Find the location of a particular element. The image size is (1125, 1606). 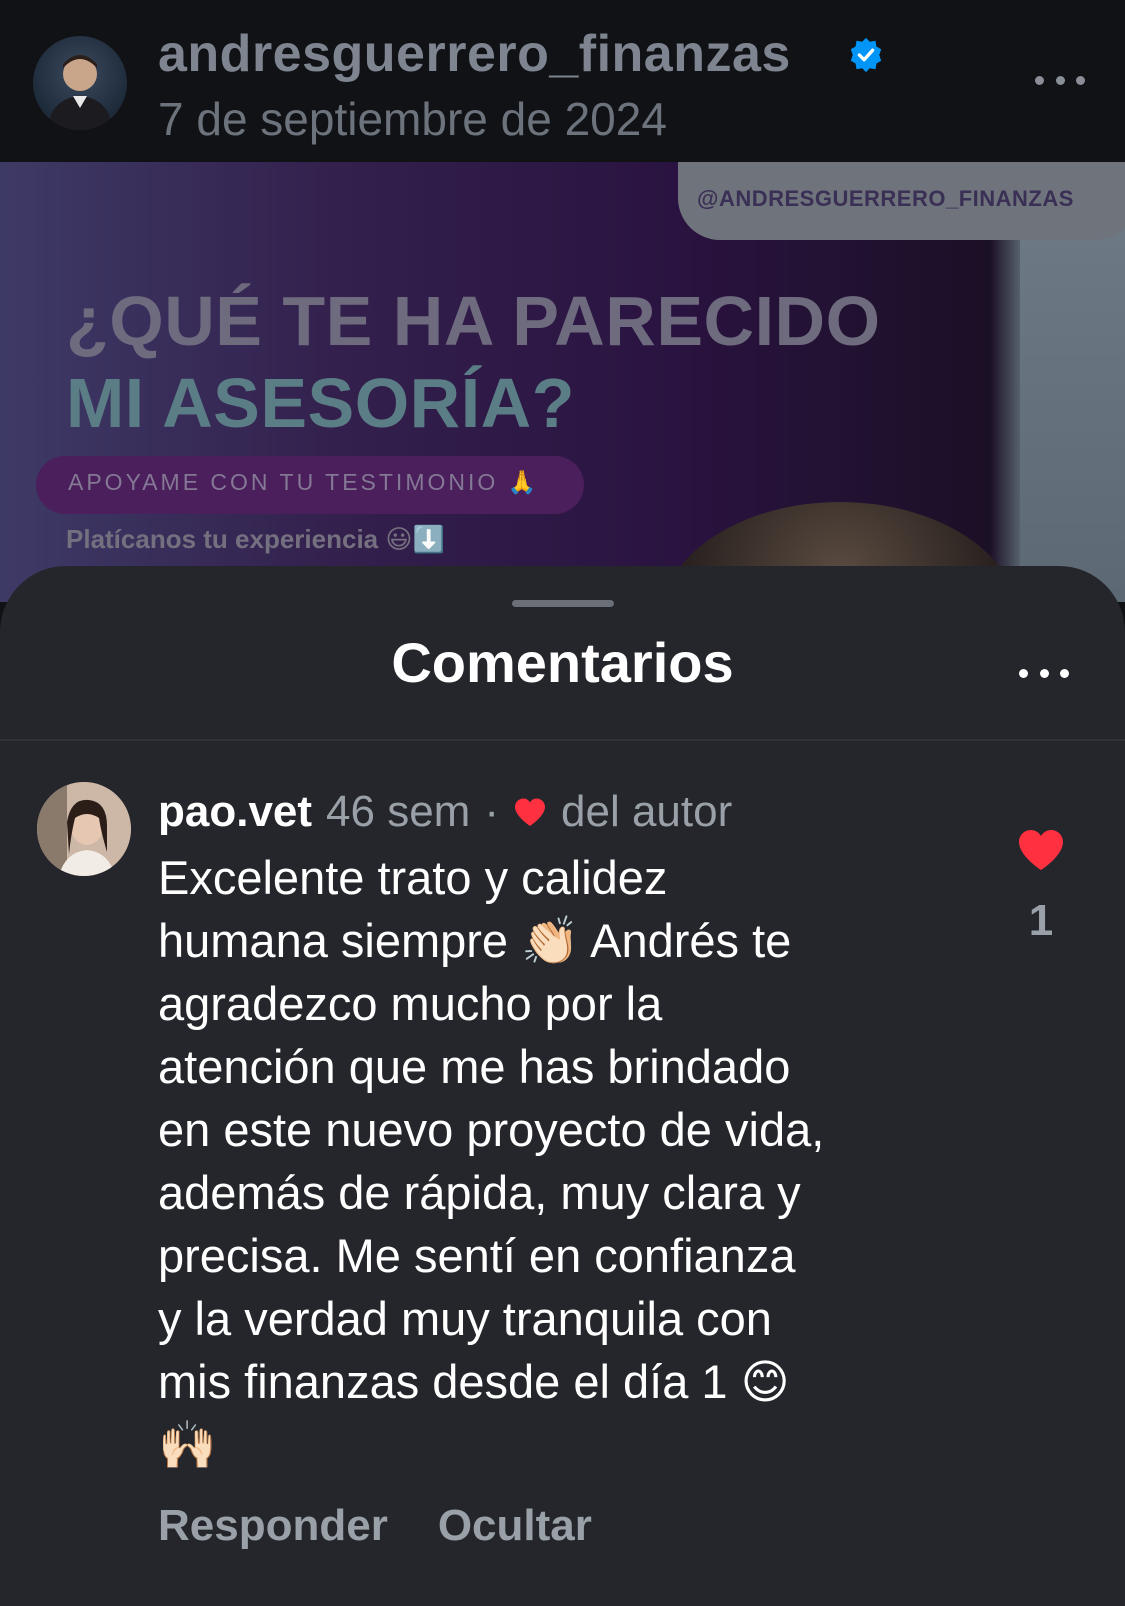

author-avatar-image is located at coordinates (80, 92).